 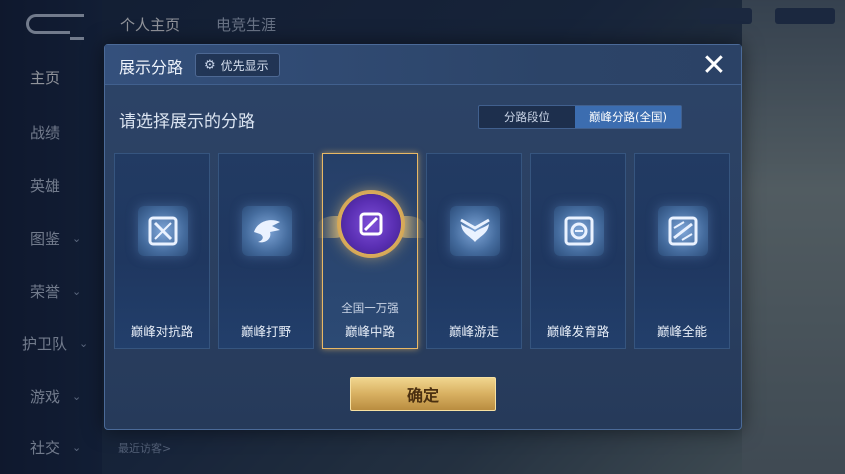 What do you see at coordinates (265, 331) in the screenshot?
I see `lane-card-label: 巅峰打野` at bounding box center [265, 331].